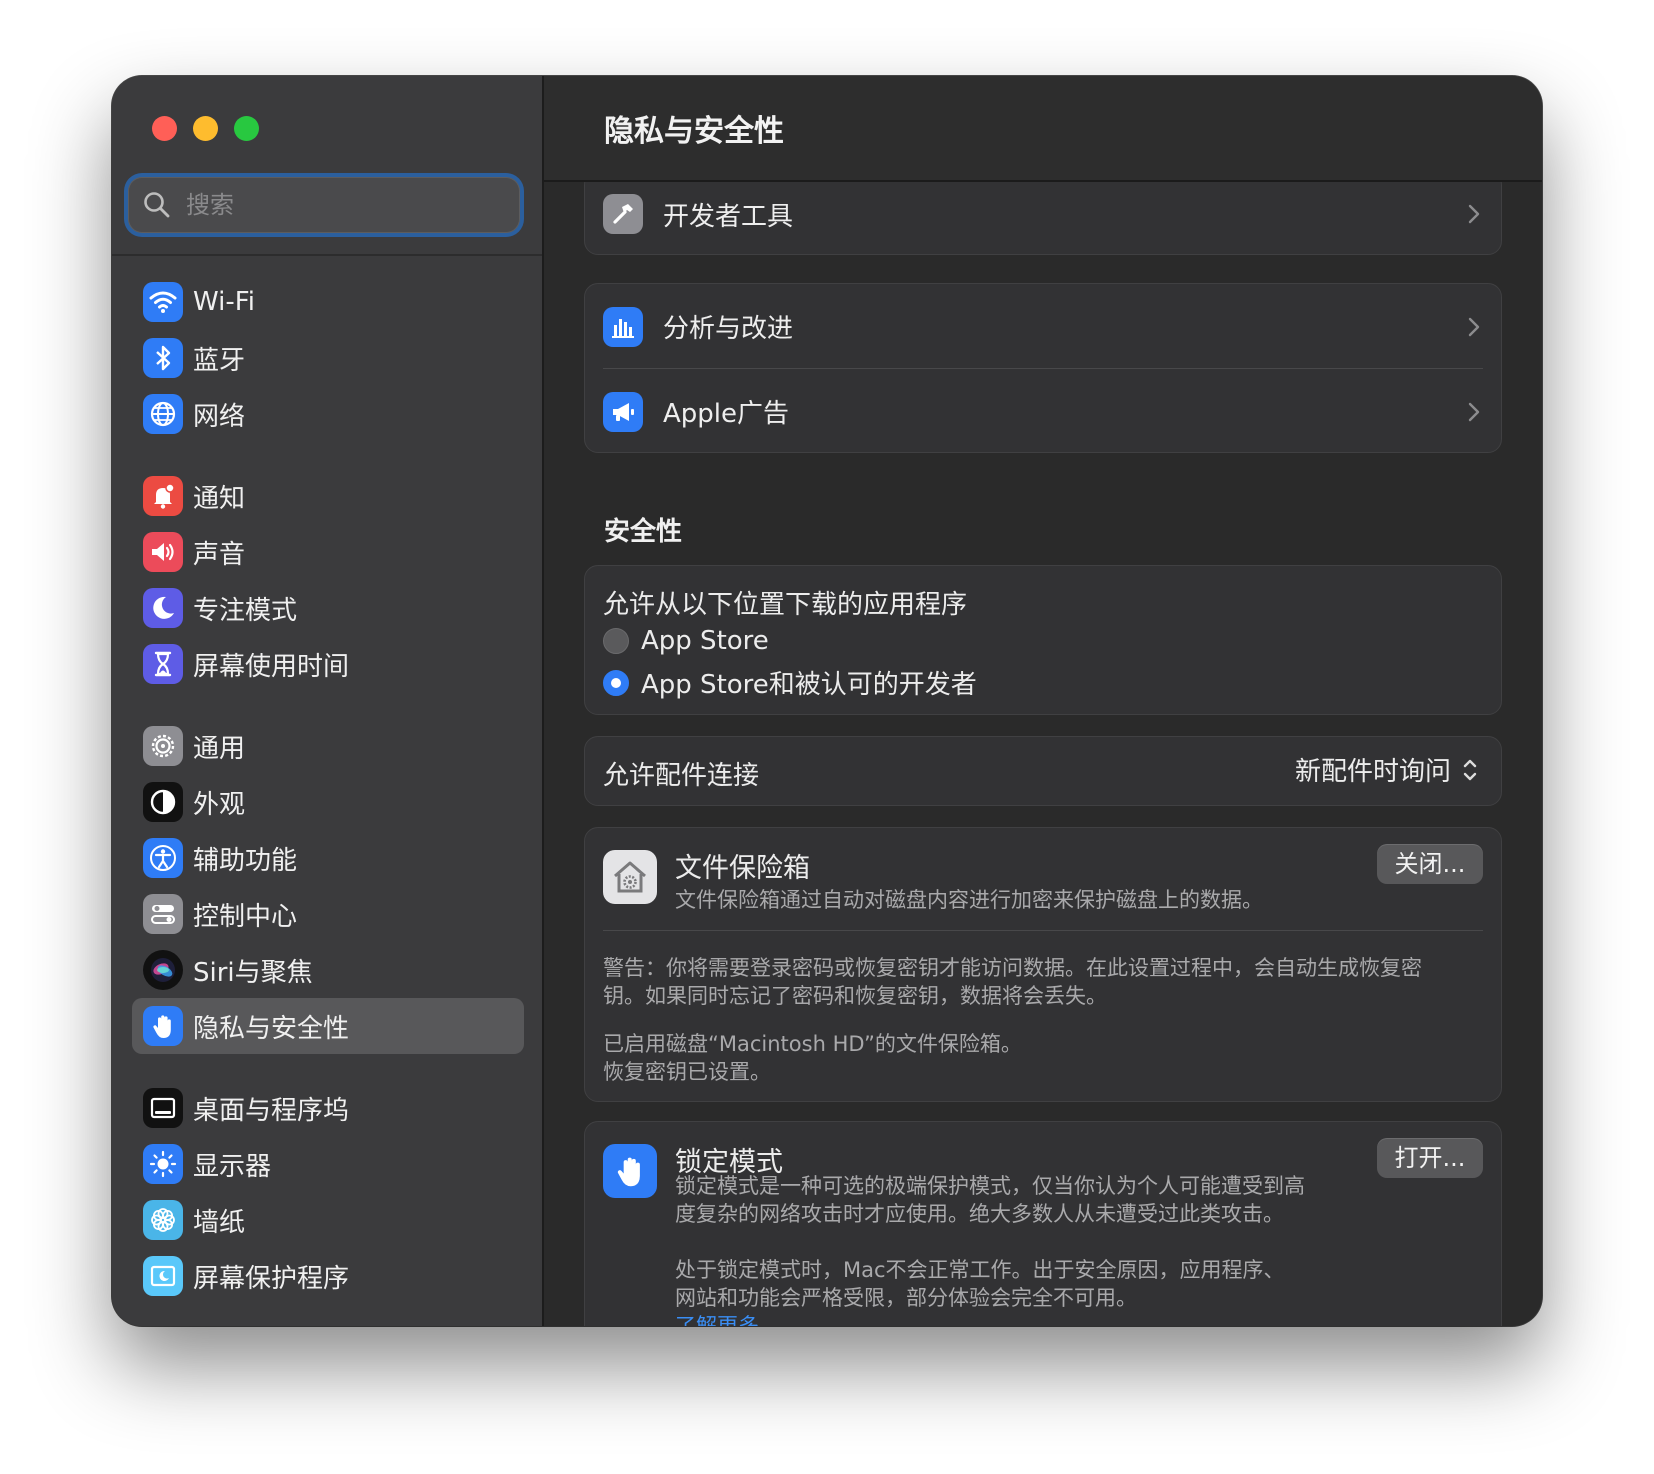 This screenshot has height=1474, width=1654. I want to click on sidebar-item-focus: 专注模式, so click(328, 608).